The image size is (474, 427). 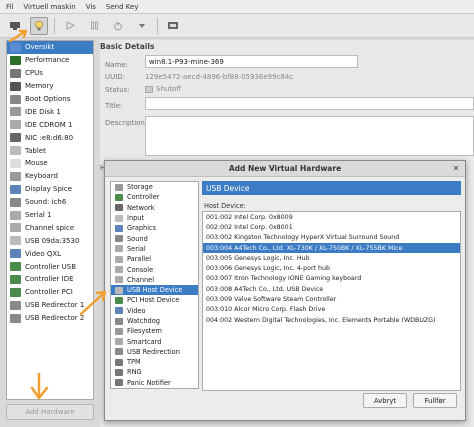 I want to click on sidebar-item: USB 09da:3530, so click(x=50, y=240).